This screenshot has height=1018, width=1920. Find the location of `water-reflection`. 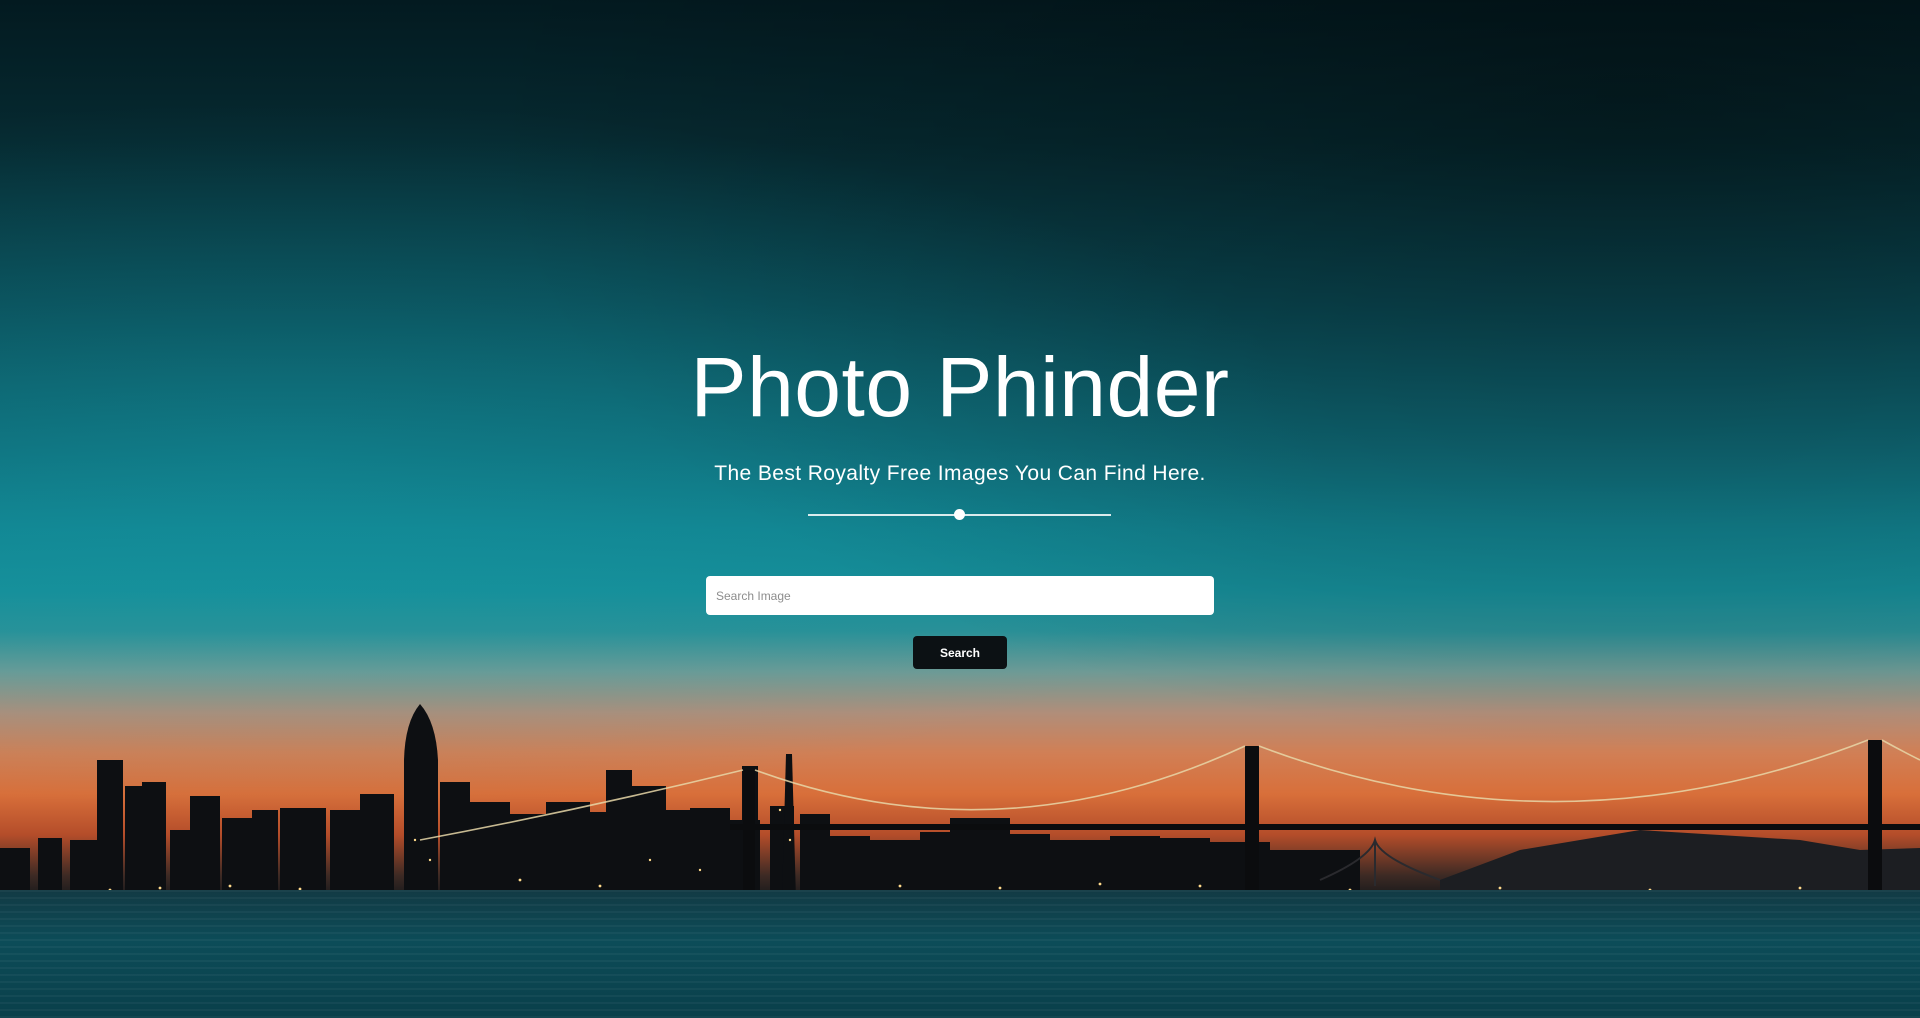

water-reflection is located at coordinates (960, 954).